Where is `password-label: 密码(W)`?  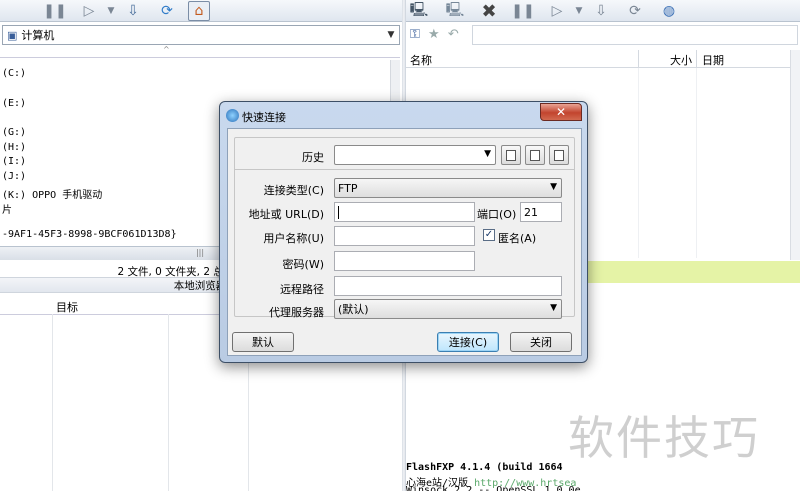
password-label: 密码(W) is located at coordinates (303, 264).